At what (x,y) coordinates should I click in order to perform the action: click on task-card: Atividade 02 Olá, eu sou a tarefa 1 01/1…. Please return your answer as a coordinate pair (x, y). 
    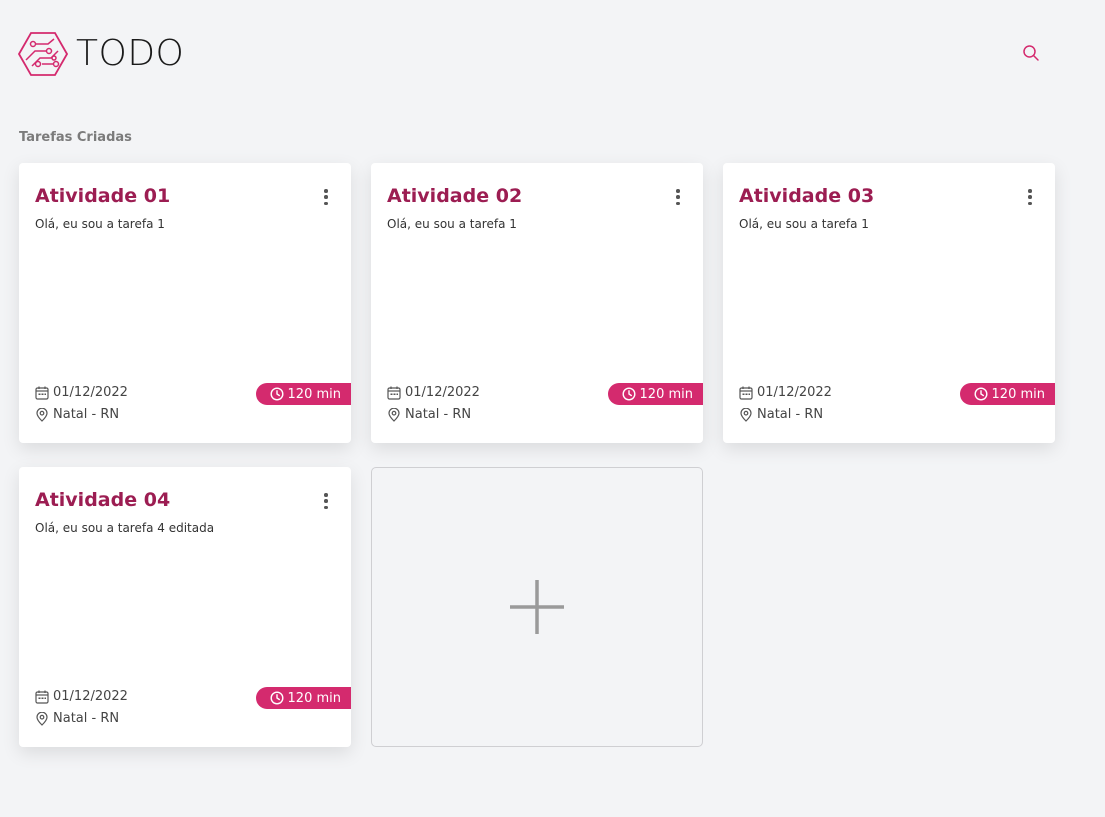
    Looking at the image, I should click on (537, 303).